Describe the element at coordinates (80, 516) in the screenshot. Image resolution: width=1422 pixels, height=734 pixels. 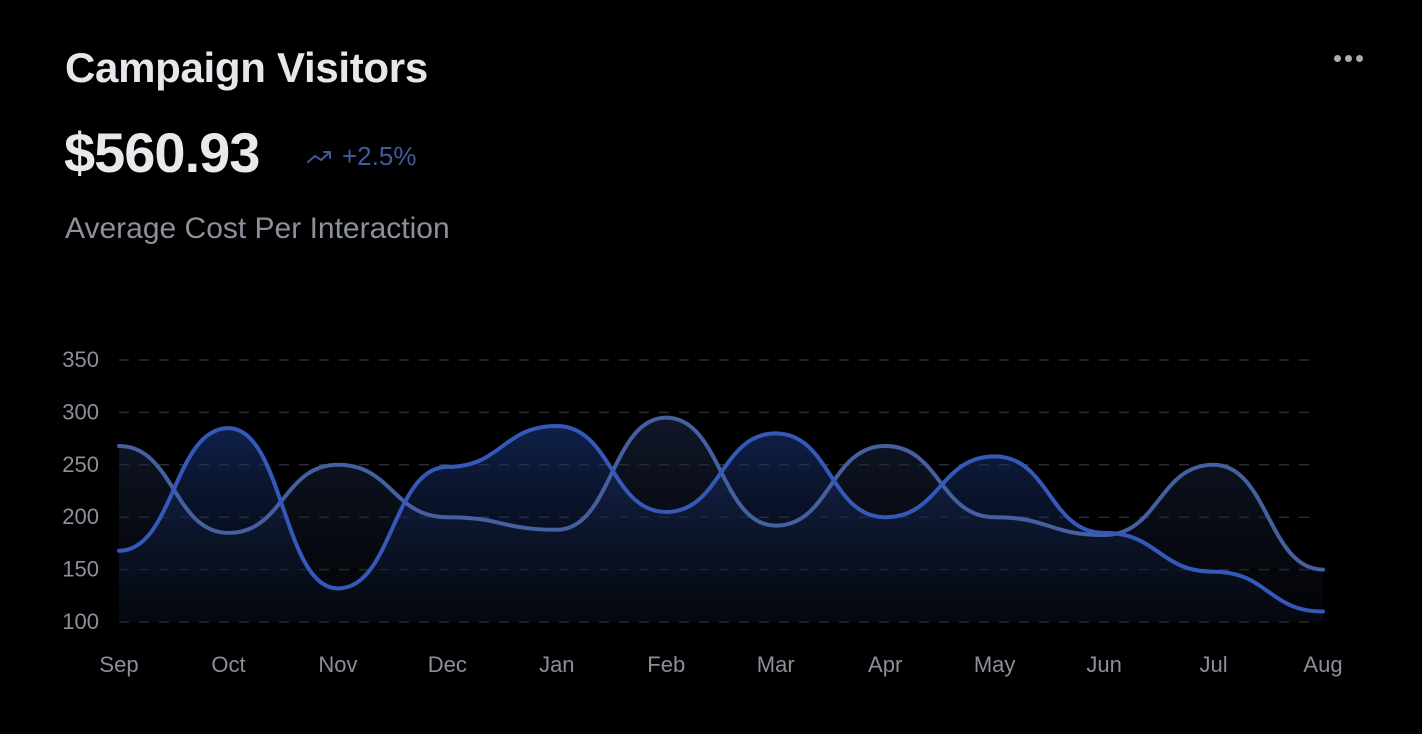
I see `y-tick-label: 200` at that location.